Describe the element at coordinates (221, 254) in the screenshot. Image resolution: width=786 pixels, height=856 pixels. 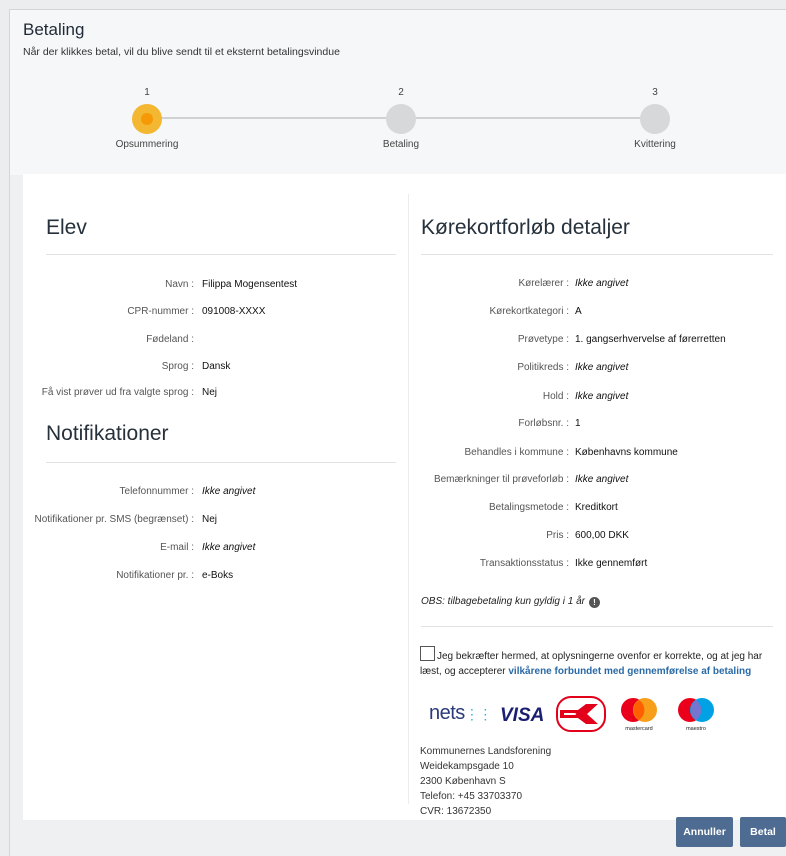
I see `elev-divider` at that location.